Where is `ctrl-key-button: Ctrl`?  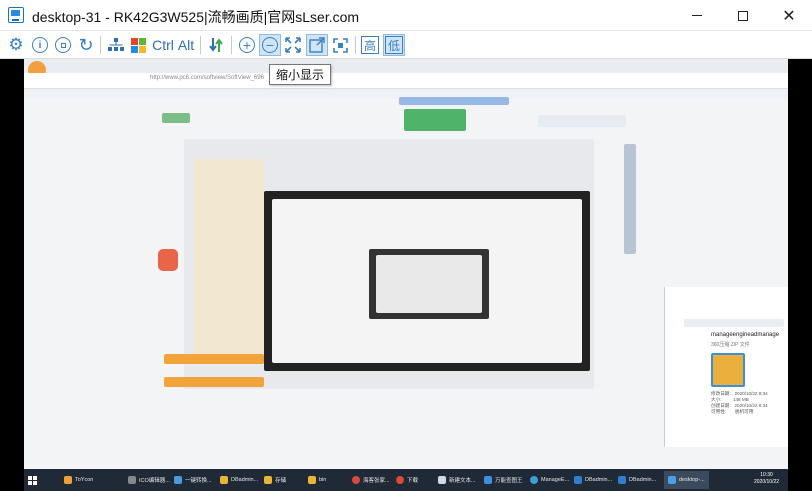 ctrl-key-button: Ctrl is located at coordinates (163, 45).